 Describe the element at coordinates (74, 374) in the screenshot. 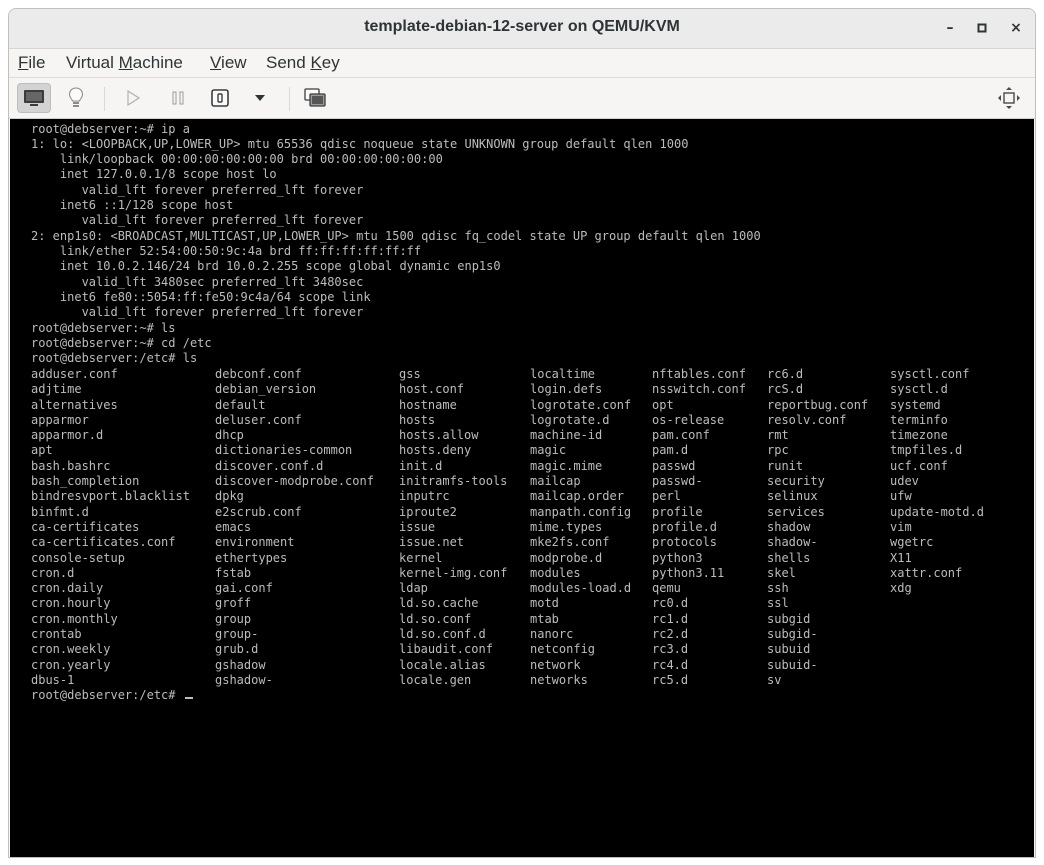

I see `ls-entry: adduser.conf` at that location.